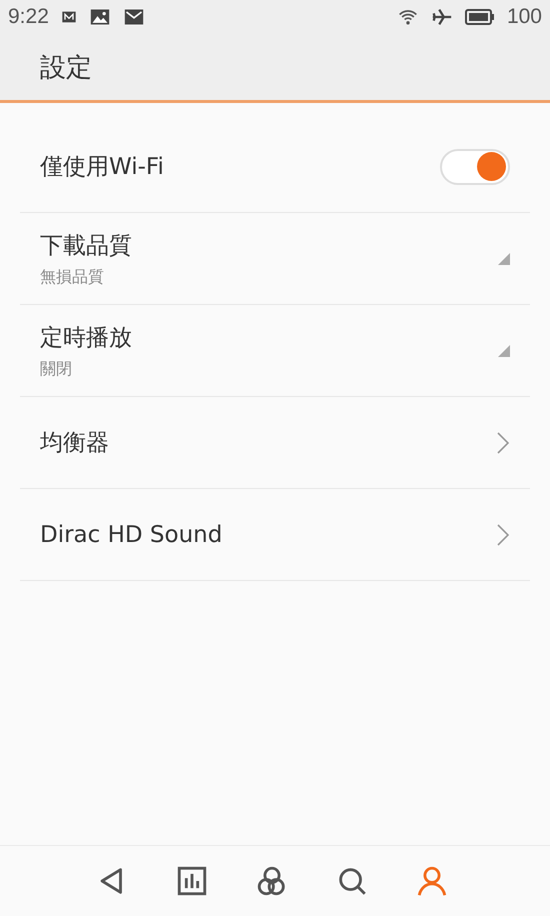 This screenshot has height=916, width=550. Describe the element at coordinates (441, 17) in the screenshot. I see `airplane-icon` at that location.